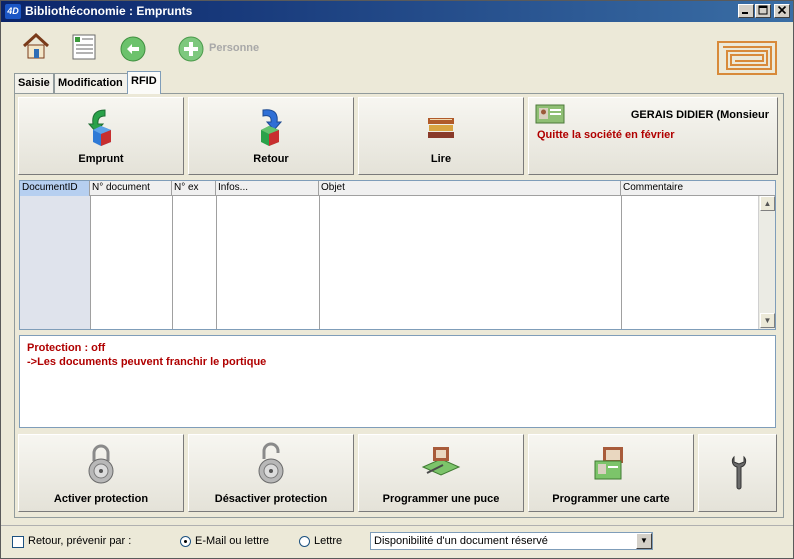  Describe the element at coordinates (470, 188) in the screenshot. I see `column-header-objet: Objet` at that location.